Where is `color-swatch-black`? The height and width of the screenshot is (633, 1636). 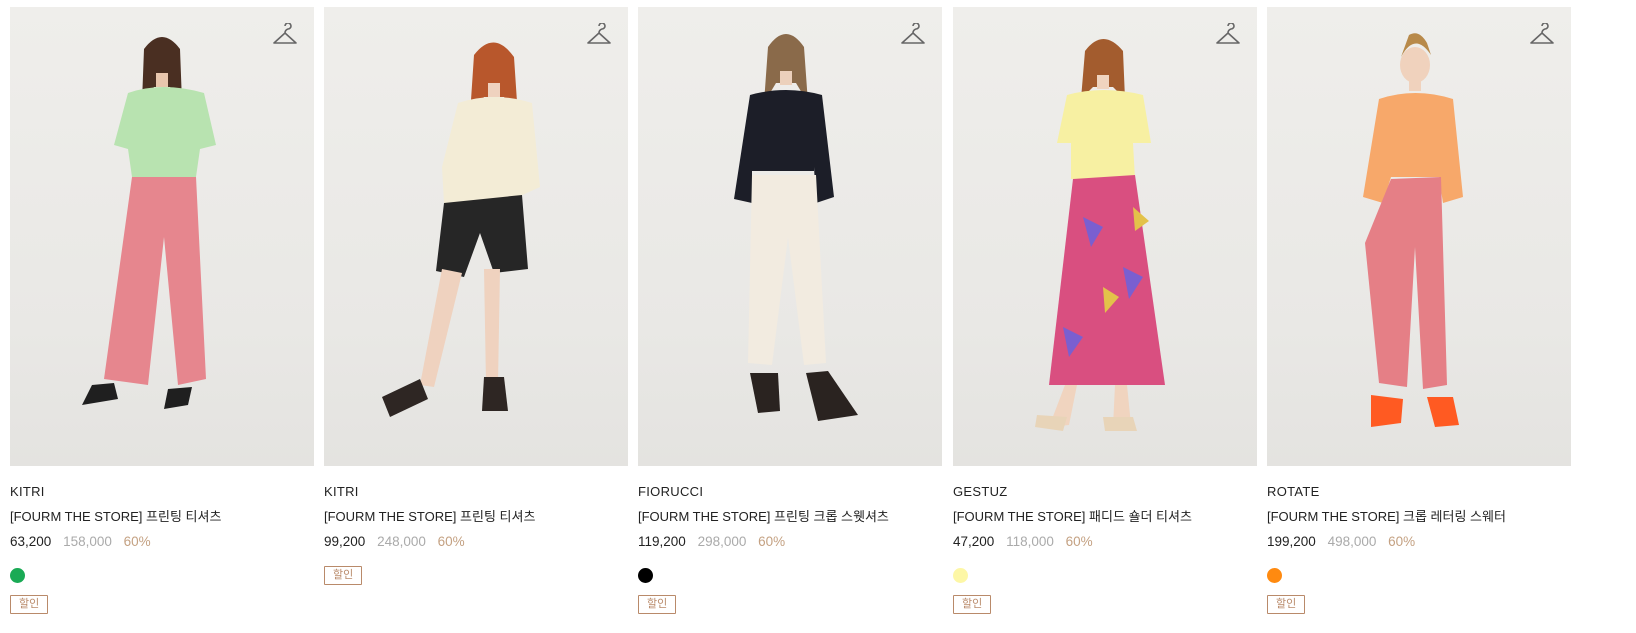 color-swatch-black is located at coordinates (645, 575).